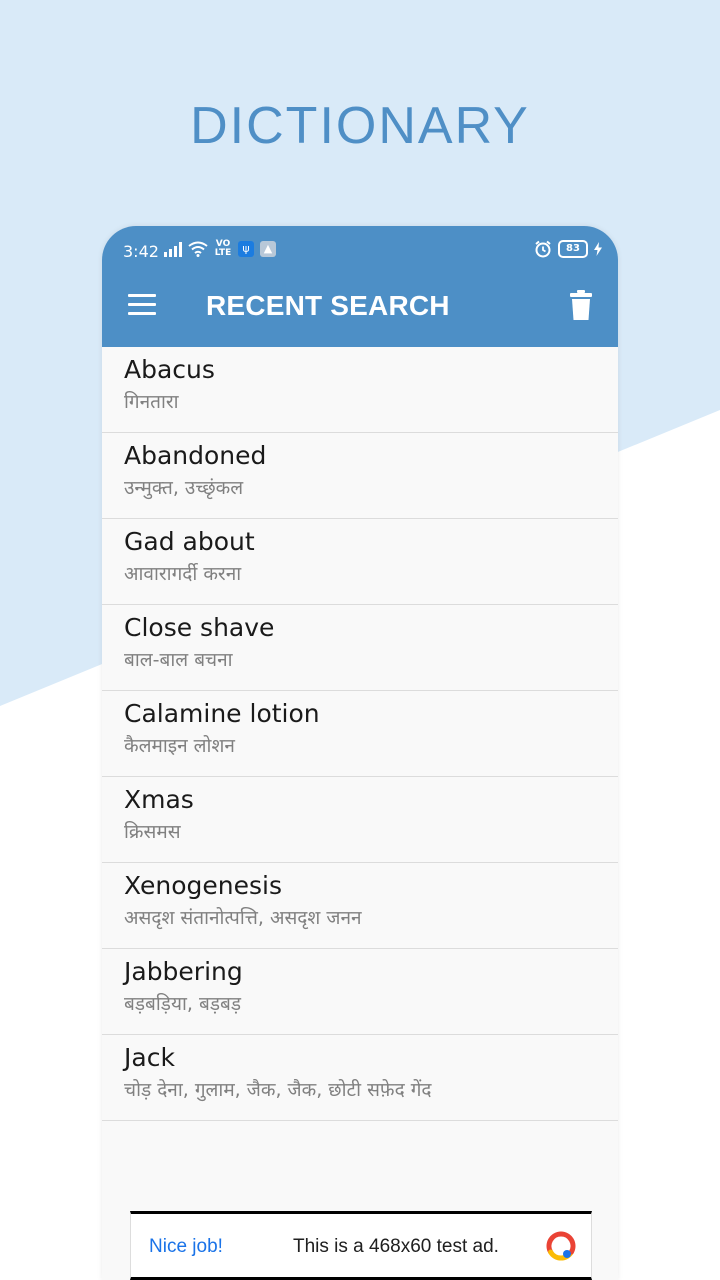 This screenshot has width=720, height=1280. I want to click on list-item: Calamine lotion कैलमाइन लोशन, so click(360, 734).